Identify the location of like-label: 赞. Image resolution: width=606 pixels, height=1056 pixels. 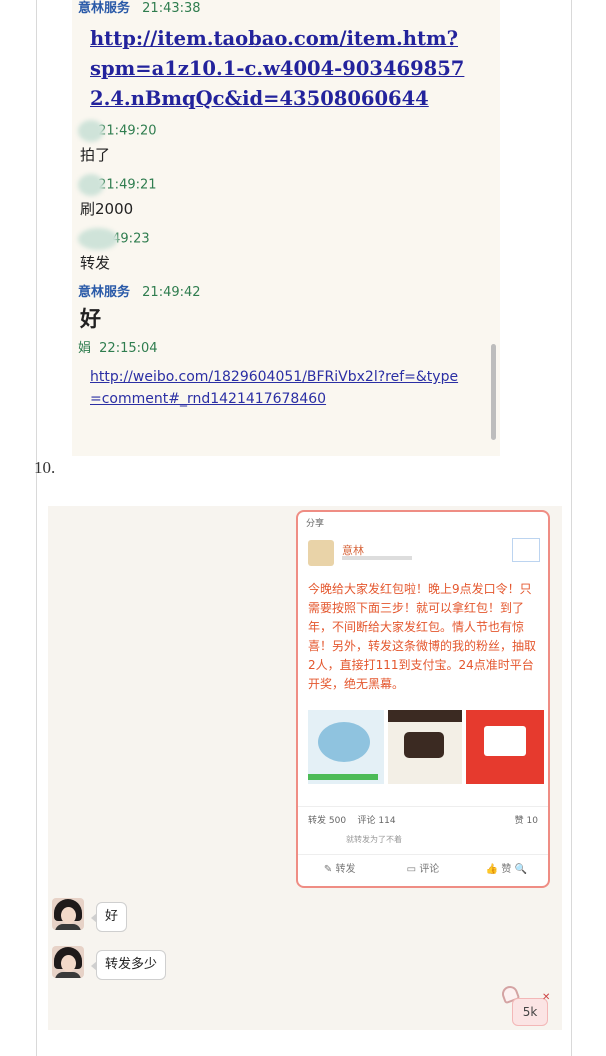
(506, 869).